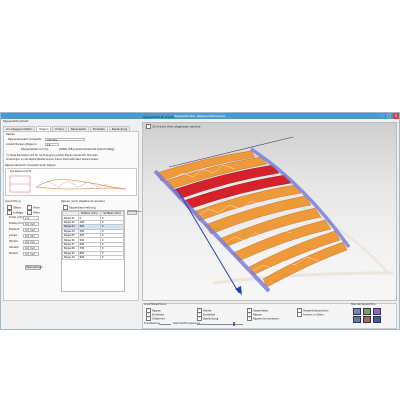 The image size is (400, 400). What do you see at coordinates (14, 247) in the screenshot?
I see `param-label: Versatz` at bounding box center [14, 247].